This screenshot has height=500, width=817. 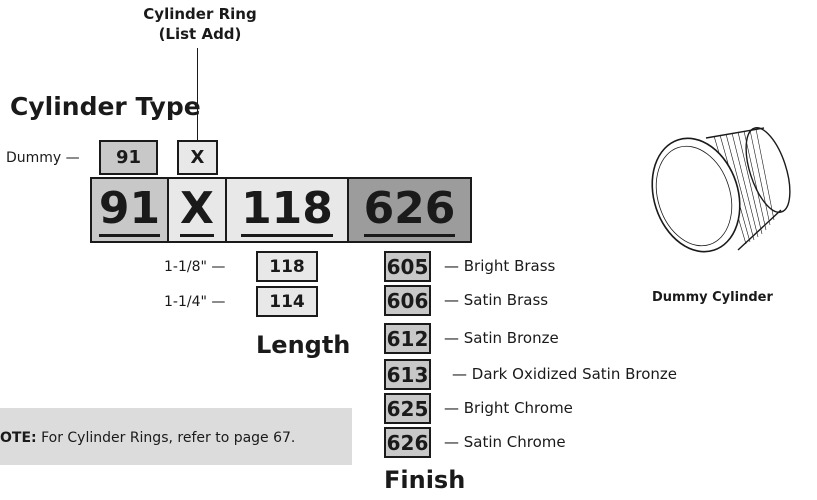 I want to click on model-segment-finish-value: 626, so click(x=409, y=208).